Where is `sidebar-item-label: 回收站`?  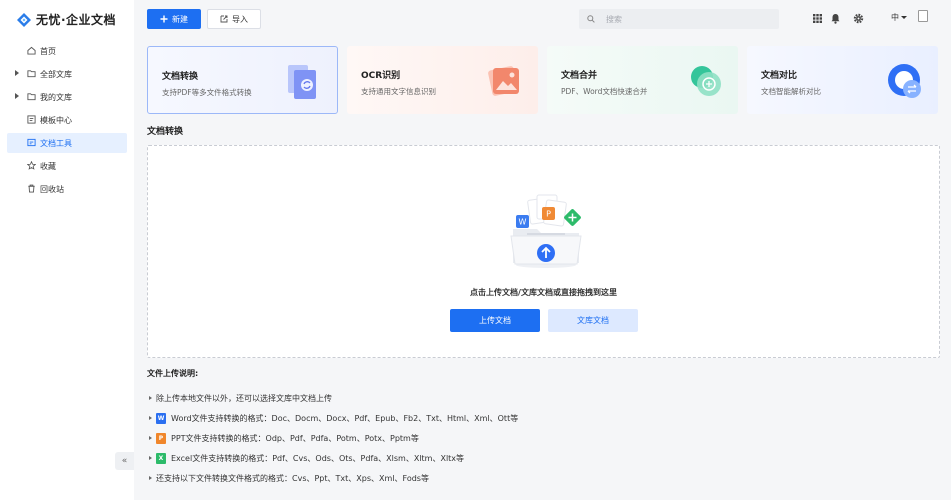 sidebar-item-label: 回收站 is located at coordinates (52, 189).